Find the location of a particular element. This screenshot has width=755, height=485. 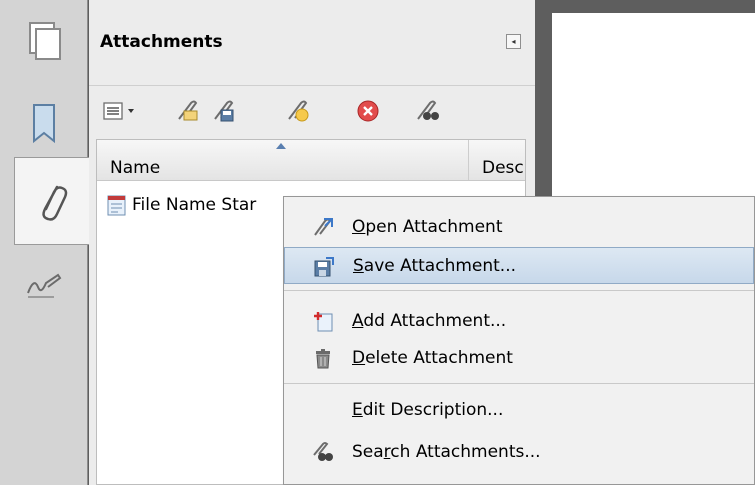

add-attachment-tool is located at coordinates (298, 111).